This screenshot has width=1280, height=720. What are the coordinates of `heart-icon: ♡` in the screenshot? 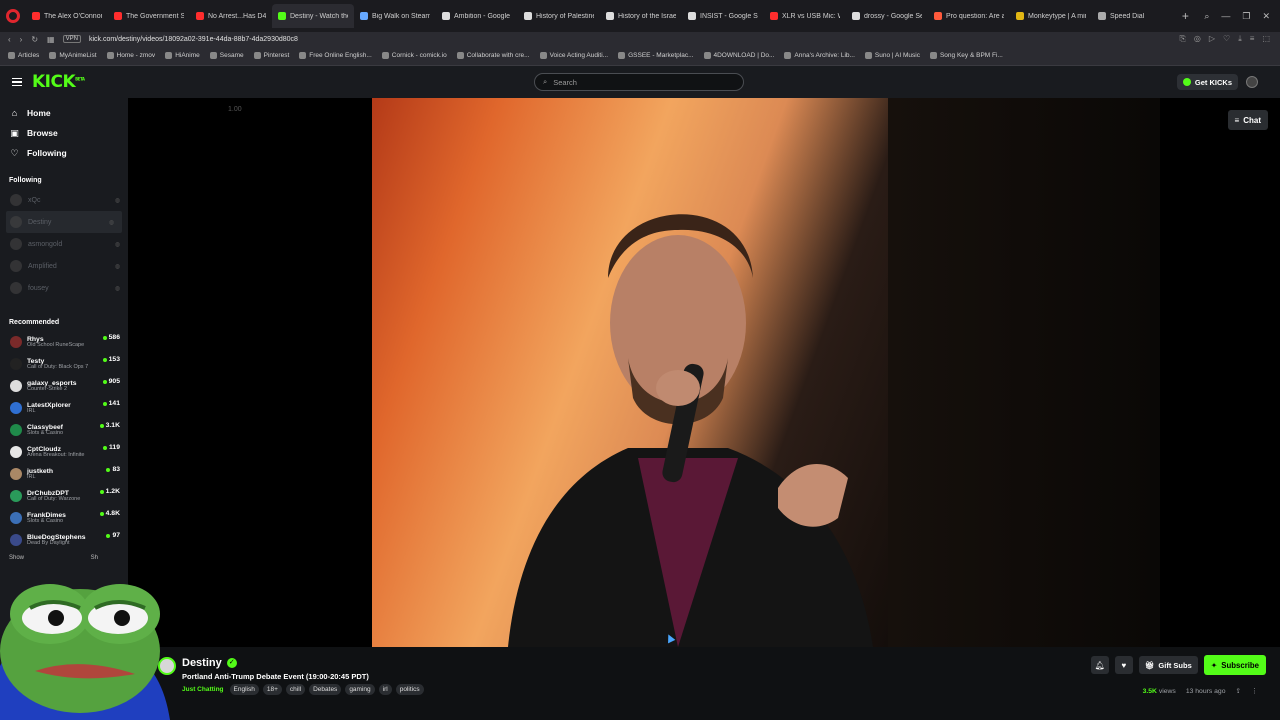 It's located at (1226, 39).